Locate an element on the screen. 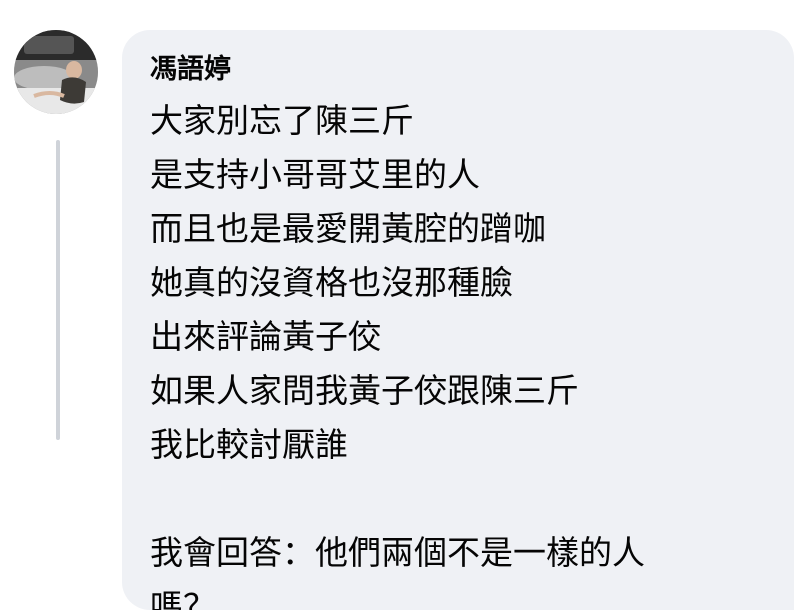  comment-line: 是支持小哥哥艾里的人 is located at coordinates (315, 174).